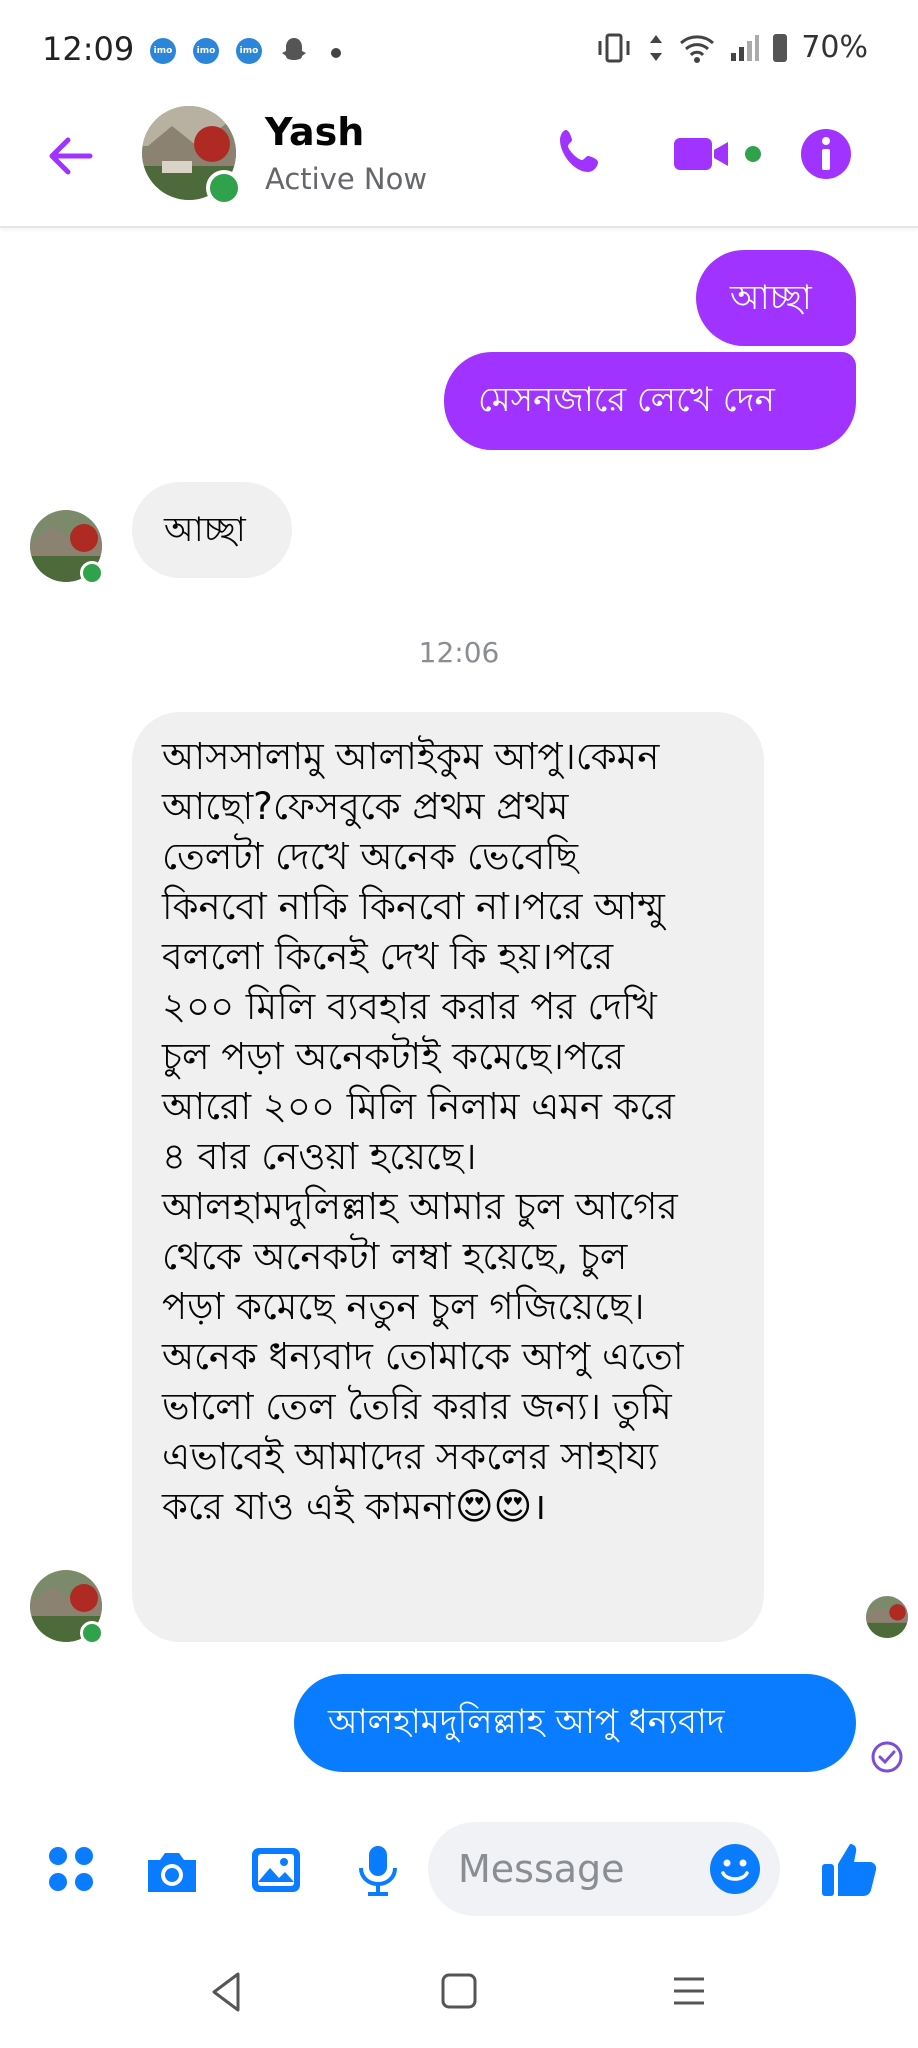 The height and width of the screenshot is (2048, 918). I want to click on phone-icon, so click(582, 154).